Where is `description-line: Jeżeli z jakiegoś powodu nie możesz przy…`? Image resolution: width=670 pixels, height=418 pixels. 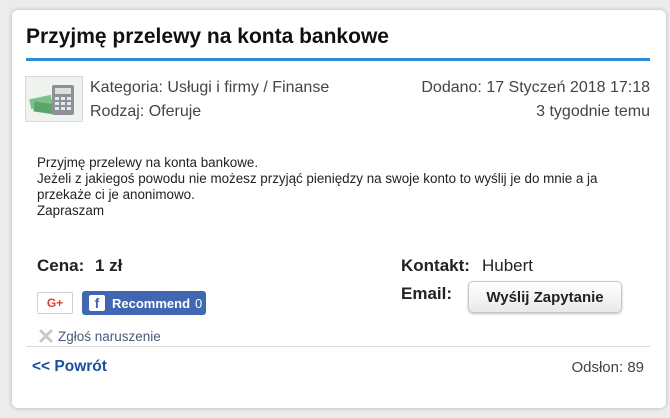 description-line: Jeżeli z jakiegoś powodu nie możesz przy… is located at coordinates (317, 178).